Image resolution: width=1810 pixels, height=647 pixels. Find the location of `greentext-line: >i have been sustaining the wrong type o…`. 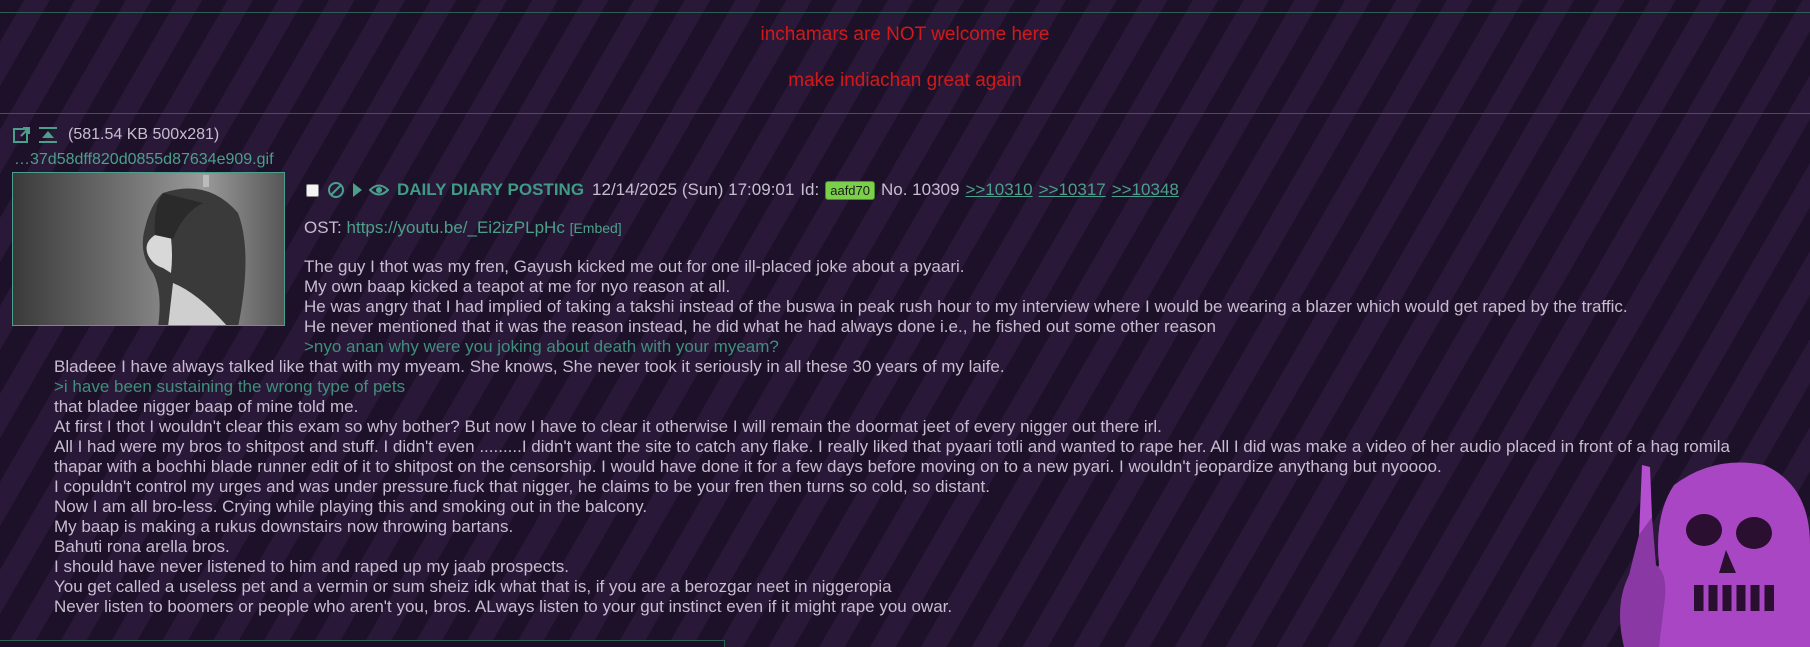

greentext-line: >i have been sustaining the wrong type o… is located at coordinates (230, 386).